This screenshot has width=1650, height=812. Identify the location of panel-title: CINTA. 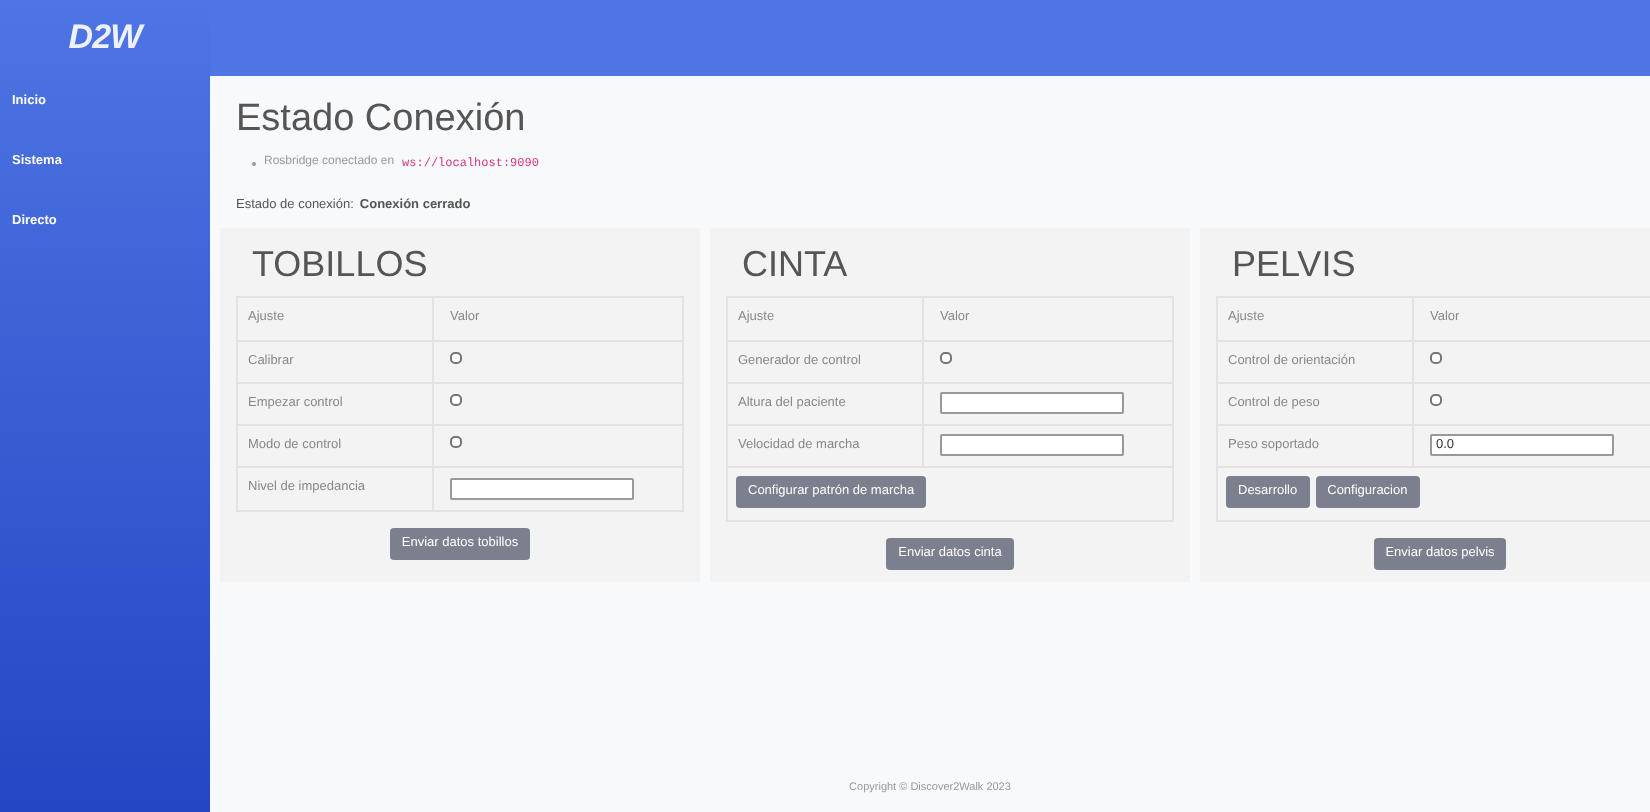
(795, 264).